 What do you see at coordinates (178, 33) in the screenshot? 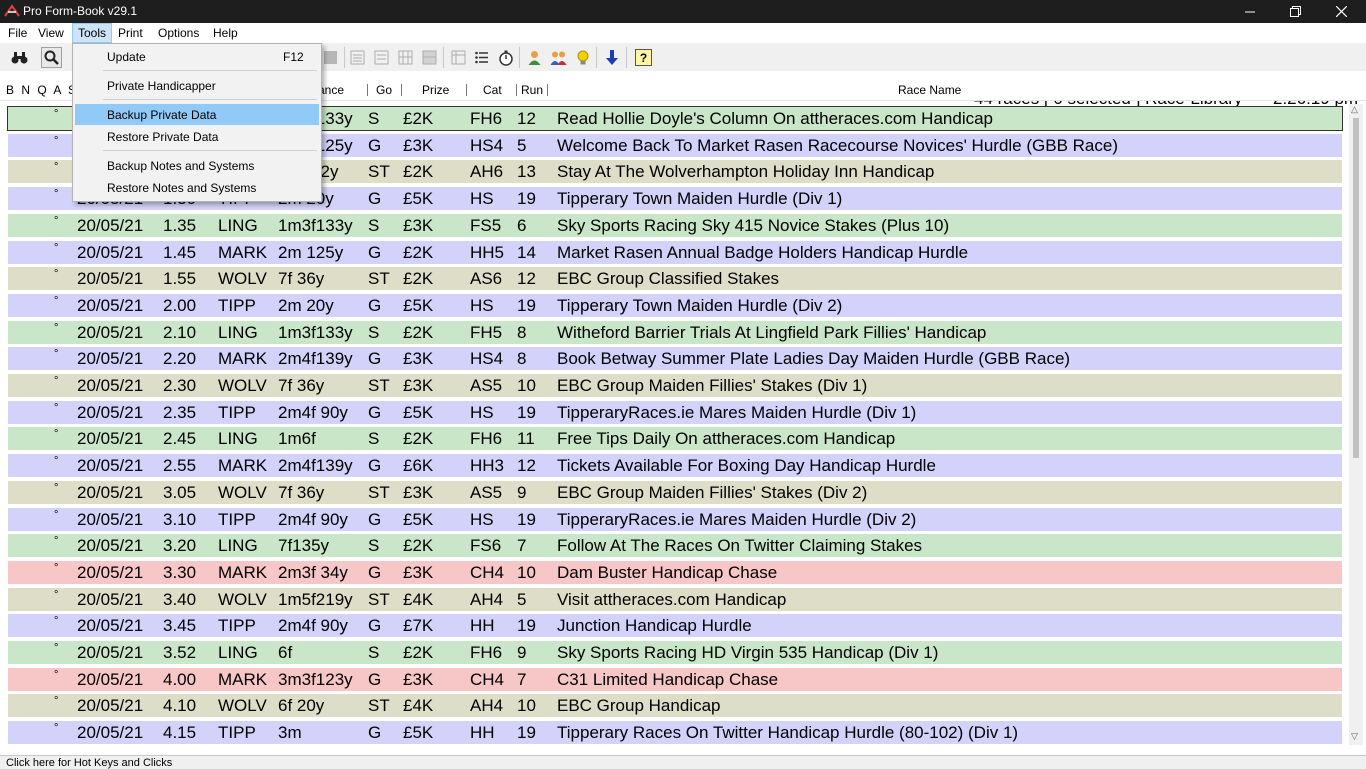
I see `menu-options: Options` at bounding box center [178, 33].